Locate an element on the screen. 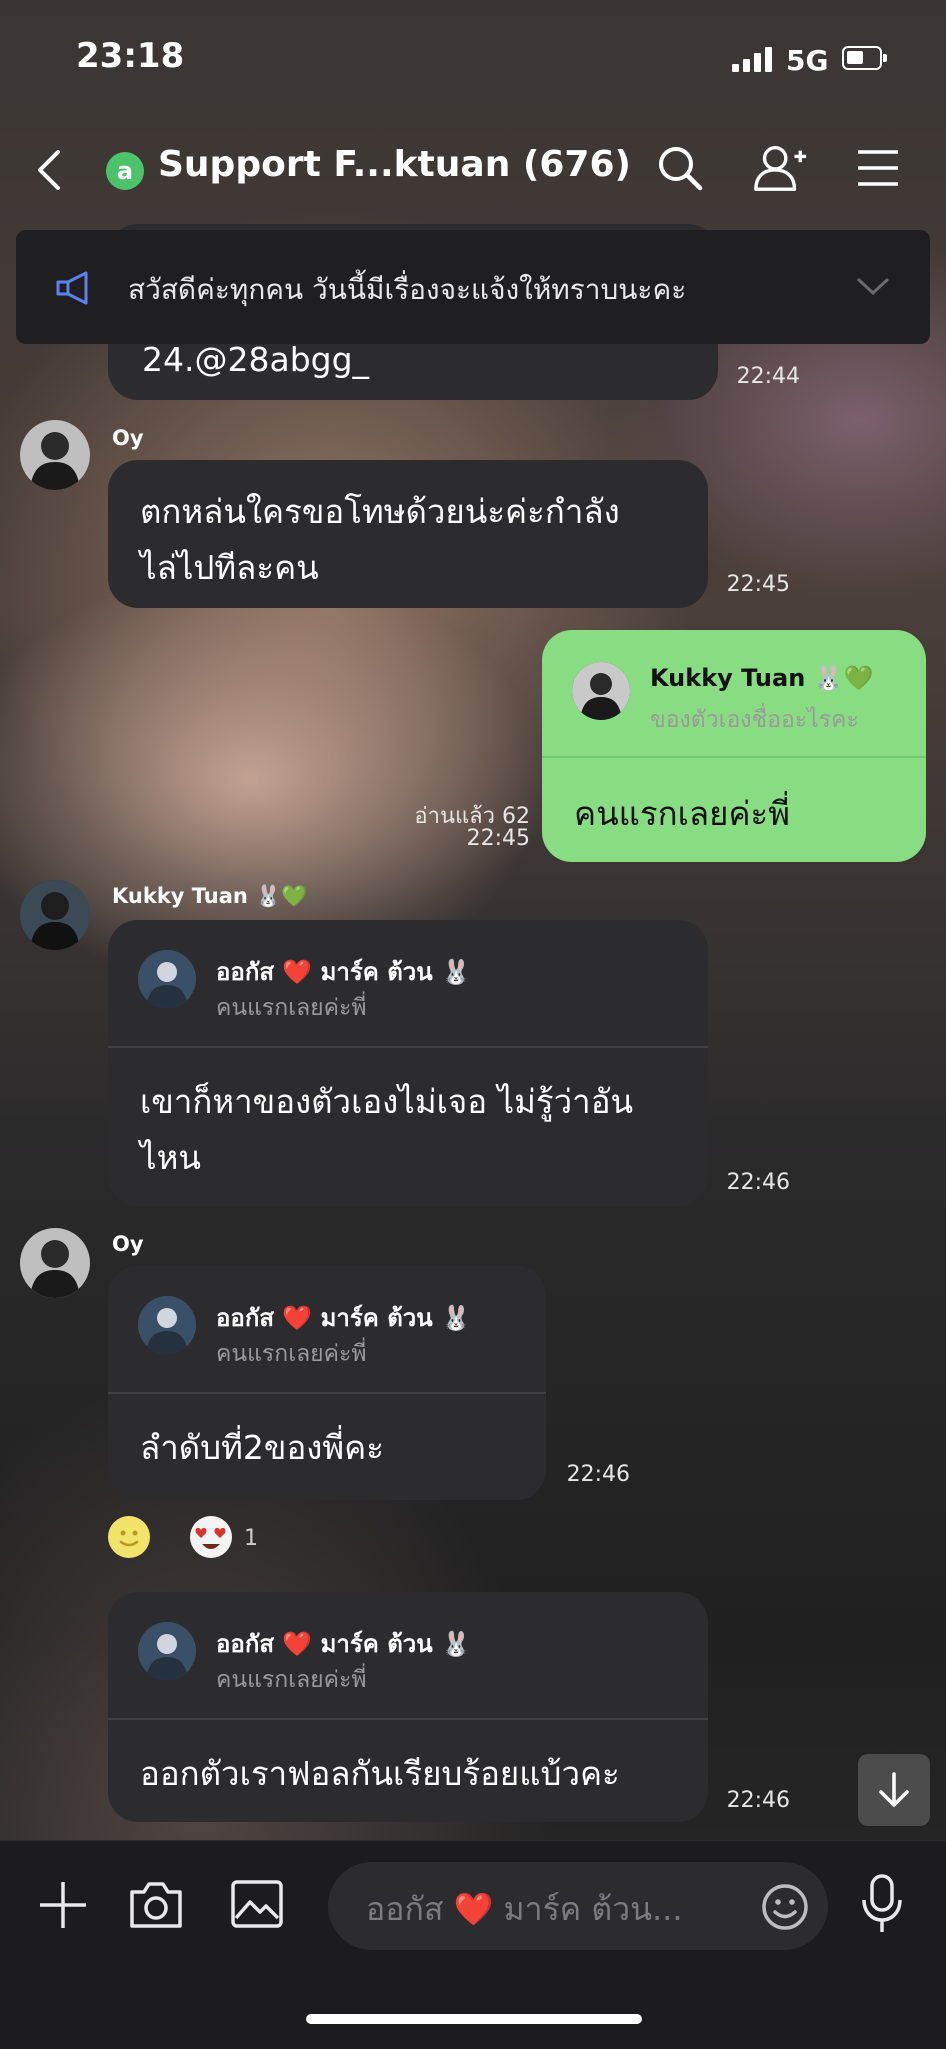 The height and width of the screenshot is (2049, 946). battery-icon is located at coordinates (864, 58).